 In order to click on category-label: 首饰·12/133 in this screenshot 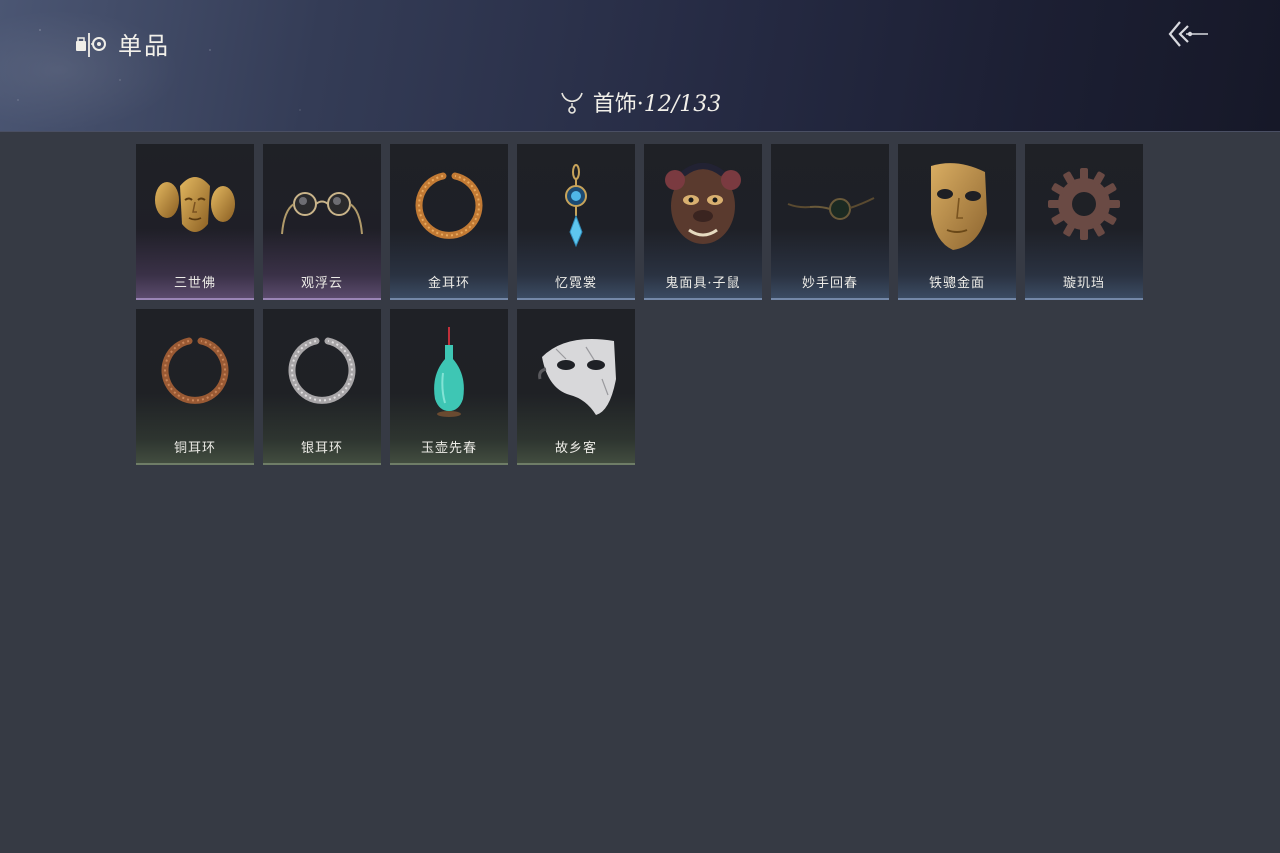, I will do `click(657, 102)`.